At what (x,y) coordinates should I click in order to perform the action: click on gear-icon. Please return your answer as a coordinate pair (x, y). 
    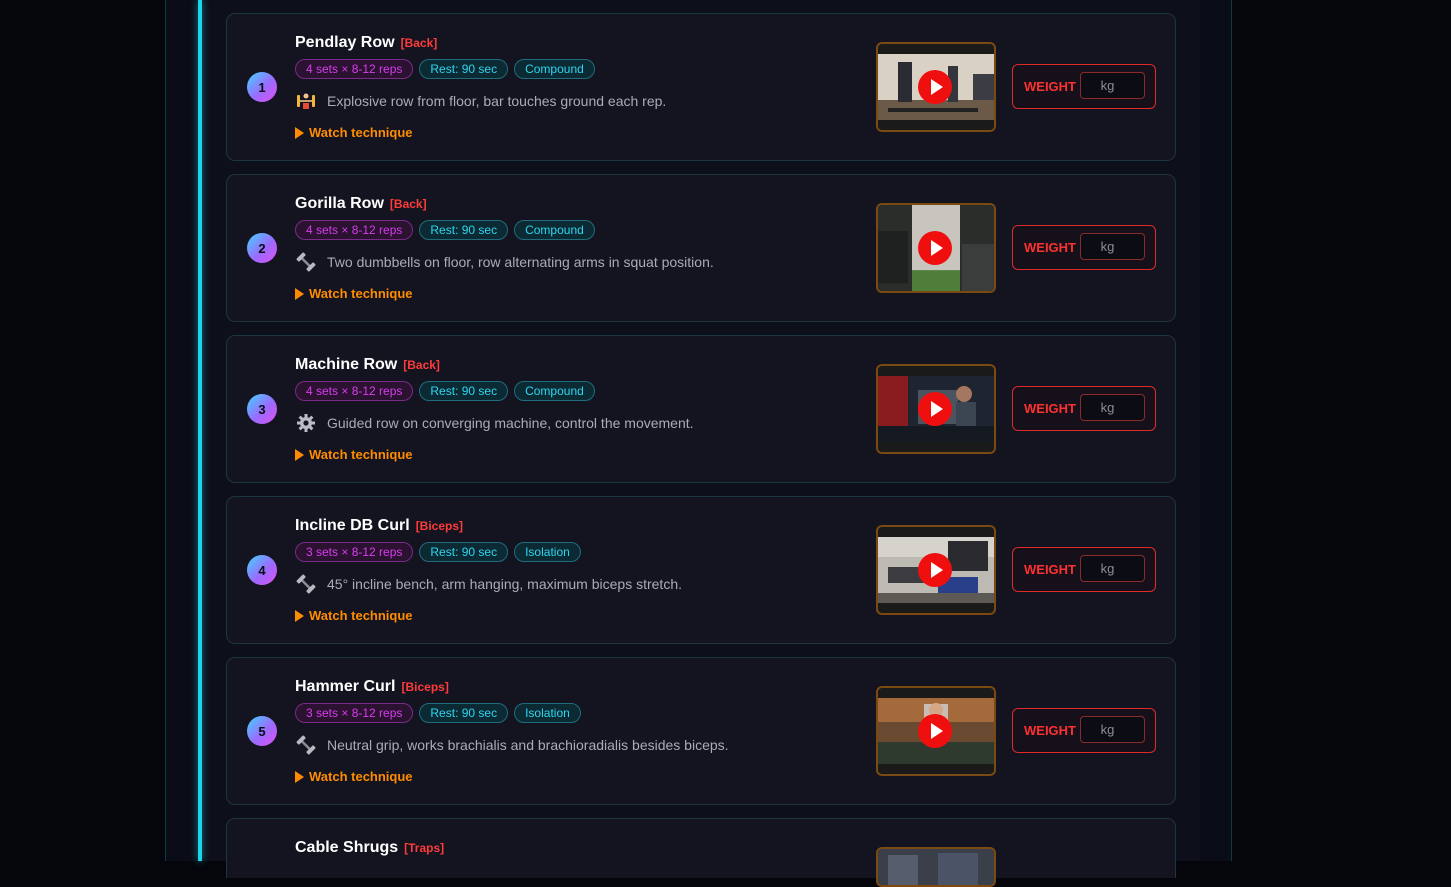
    Looking at the image, I should click on (308, 423).